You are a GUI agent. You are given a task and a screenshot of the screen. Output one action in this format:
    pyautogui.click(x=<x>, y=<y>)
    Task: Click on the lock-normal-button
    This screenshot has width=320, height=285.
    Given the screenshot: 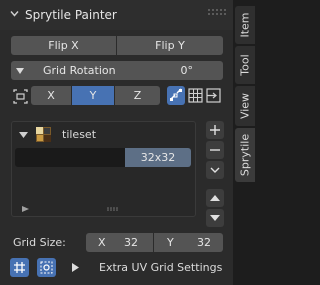 What is the action you would take?
    pyautogui.click(x=176, y=95)
    